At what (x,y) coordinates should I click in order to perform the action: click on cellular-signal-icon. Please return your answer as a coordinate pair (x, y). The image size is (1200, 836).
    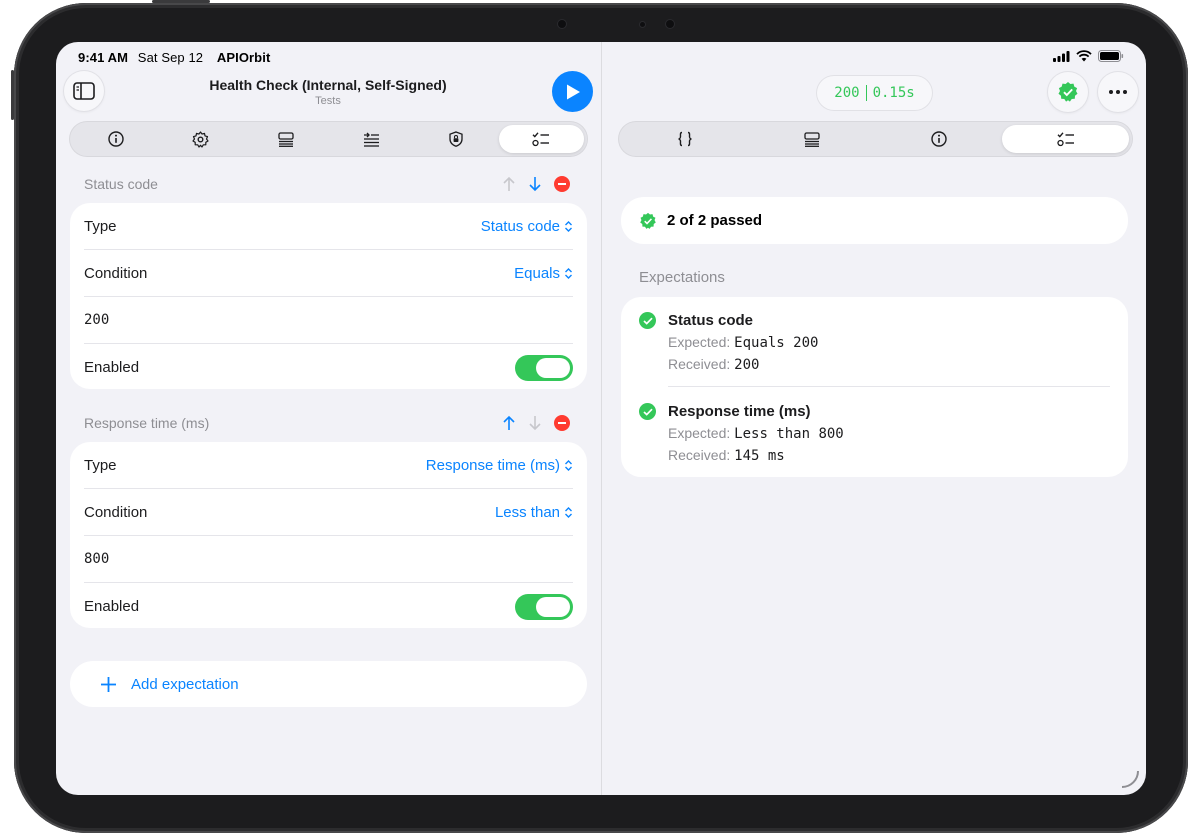
    Looking at the image, I should click on (1061, 56).